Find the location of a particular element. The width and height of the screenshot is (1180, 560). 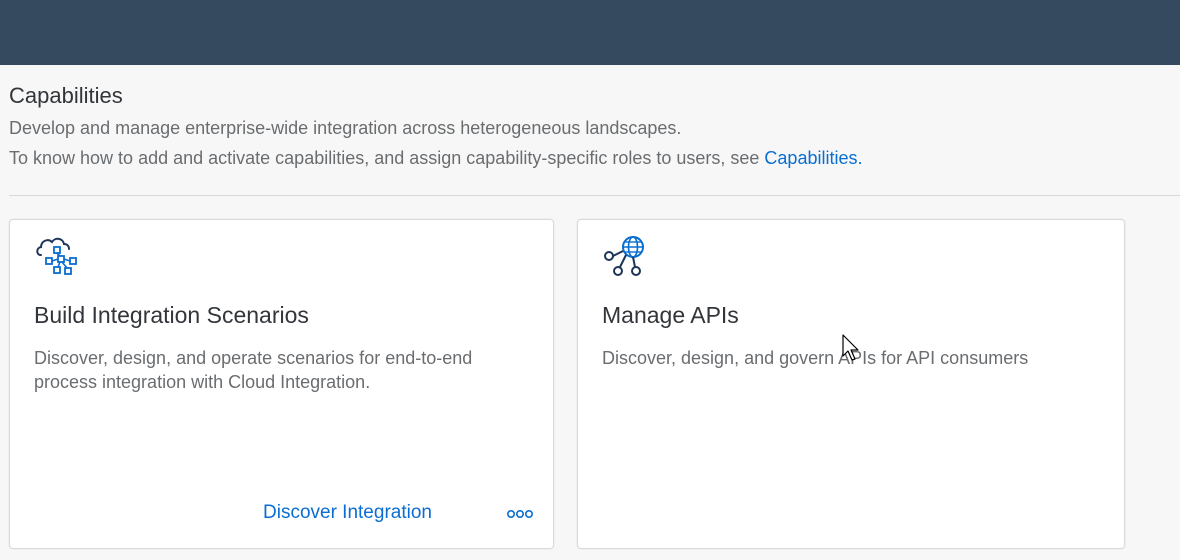

card-title: Build Integration Scenarios is located at coordinates (171, 315).